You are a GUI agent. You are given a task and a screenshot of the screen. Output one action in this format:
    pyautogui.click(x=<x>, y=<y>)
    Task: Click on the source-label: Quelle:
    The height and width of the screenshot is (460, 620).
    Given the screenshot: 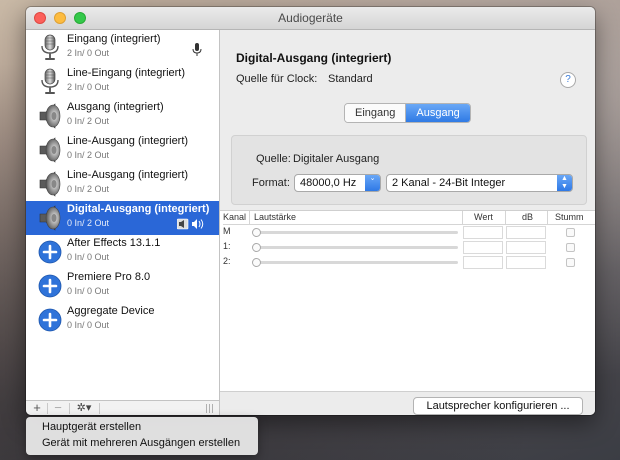 What is the action you would take?
    pyautogui.click(x=273, y=159)
    